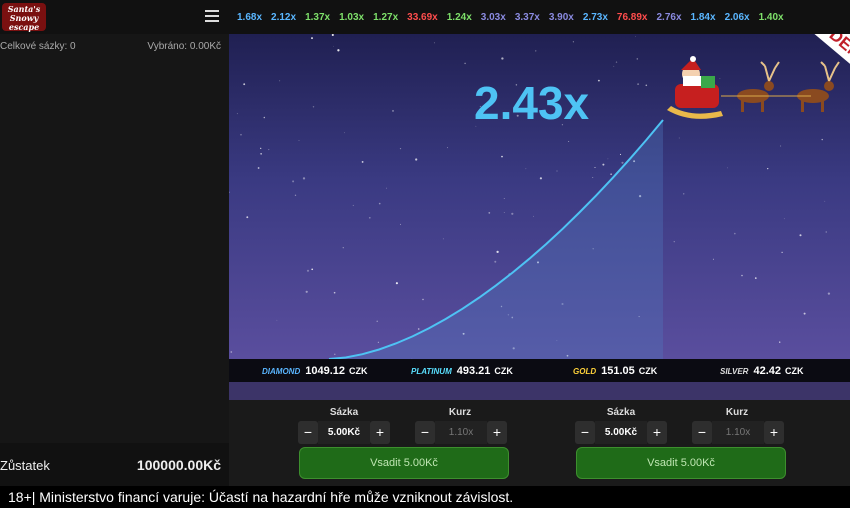 The height and width of the screenshot is (508, 850). What do you see at coordinates (352, 17) in the screenshot?
I see `history-multiplier: 1.03x` at bounding box center [352, 17].